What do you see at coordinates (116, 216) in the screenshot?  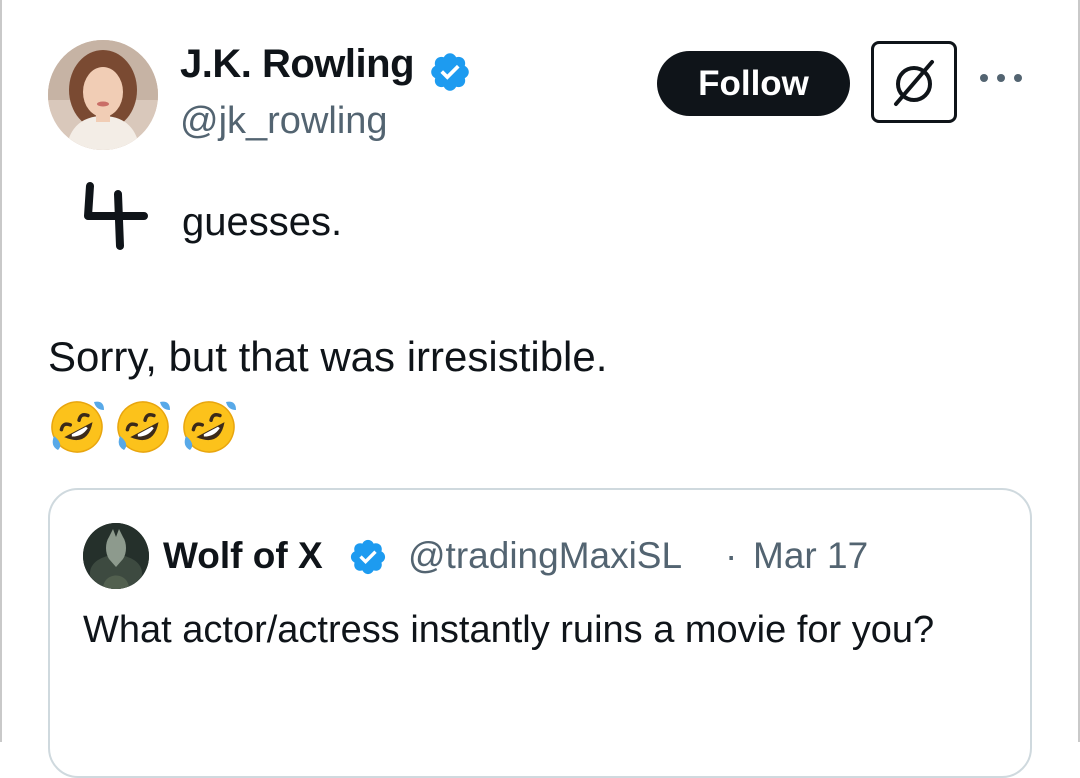 I see `handwritten-four` at bounding box center [116, 216].